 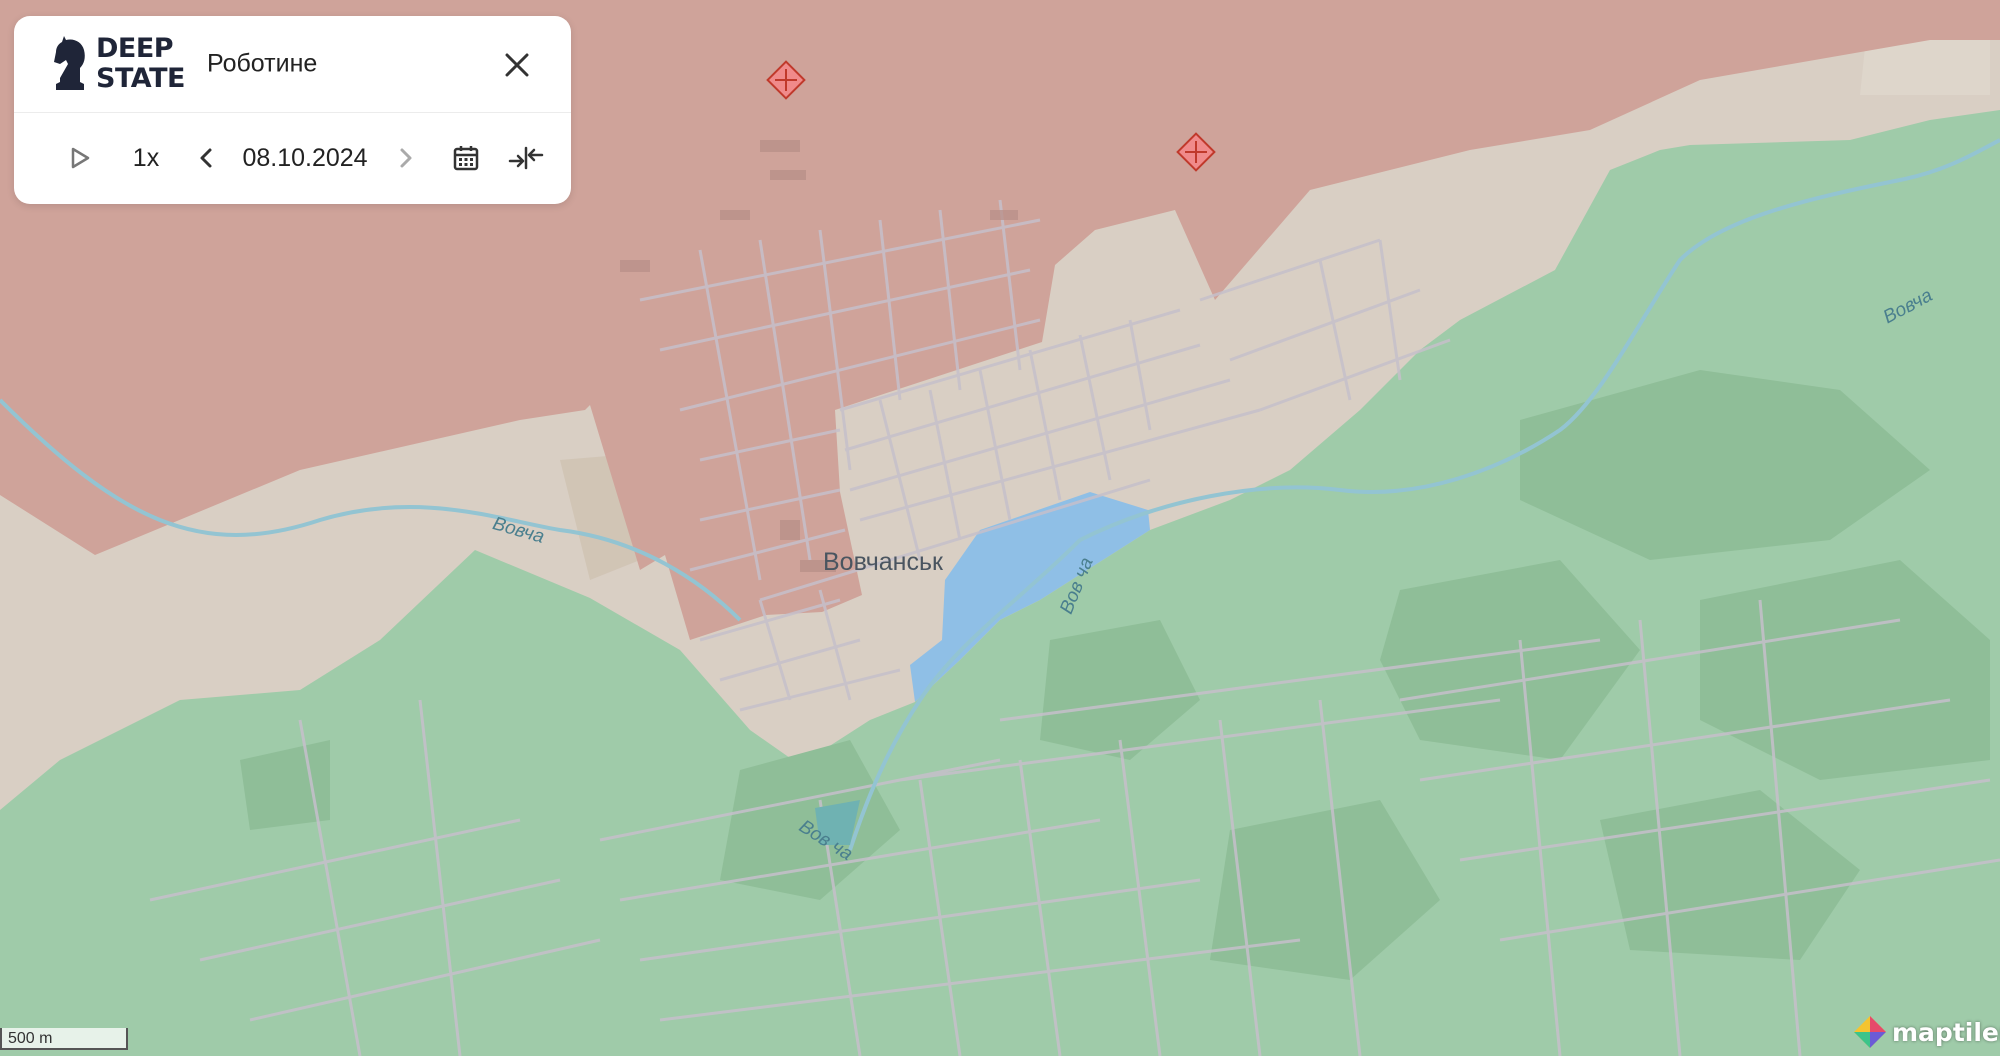 I want to click on region-name: Роботине, so click(x=262, y=63).